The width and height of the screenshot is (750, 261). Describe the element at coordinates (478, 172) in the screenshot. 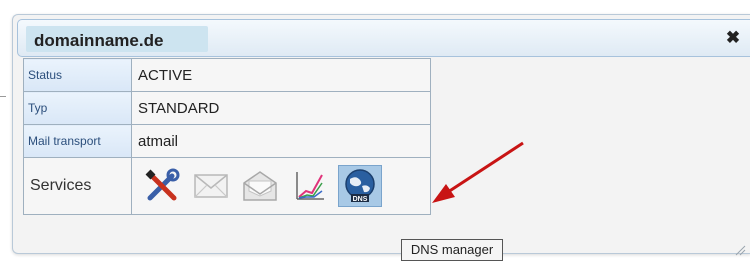

I see `red-arrow-annotation` at that location.